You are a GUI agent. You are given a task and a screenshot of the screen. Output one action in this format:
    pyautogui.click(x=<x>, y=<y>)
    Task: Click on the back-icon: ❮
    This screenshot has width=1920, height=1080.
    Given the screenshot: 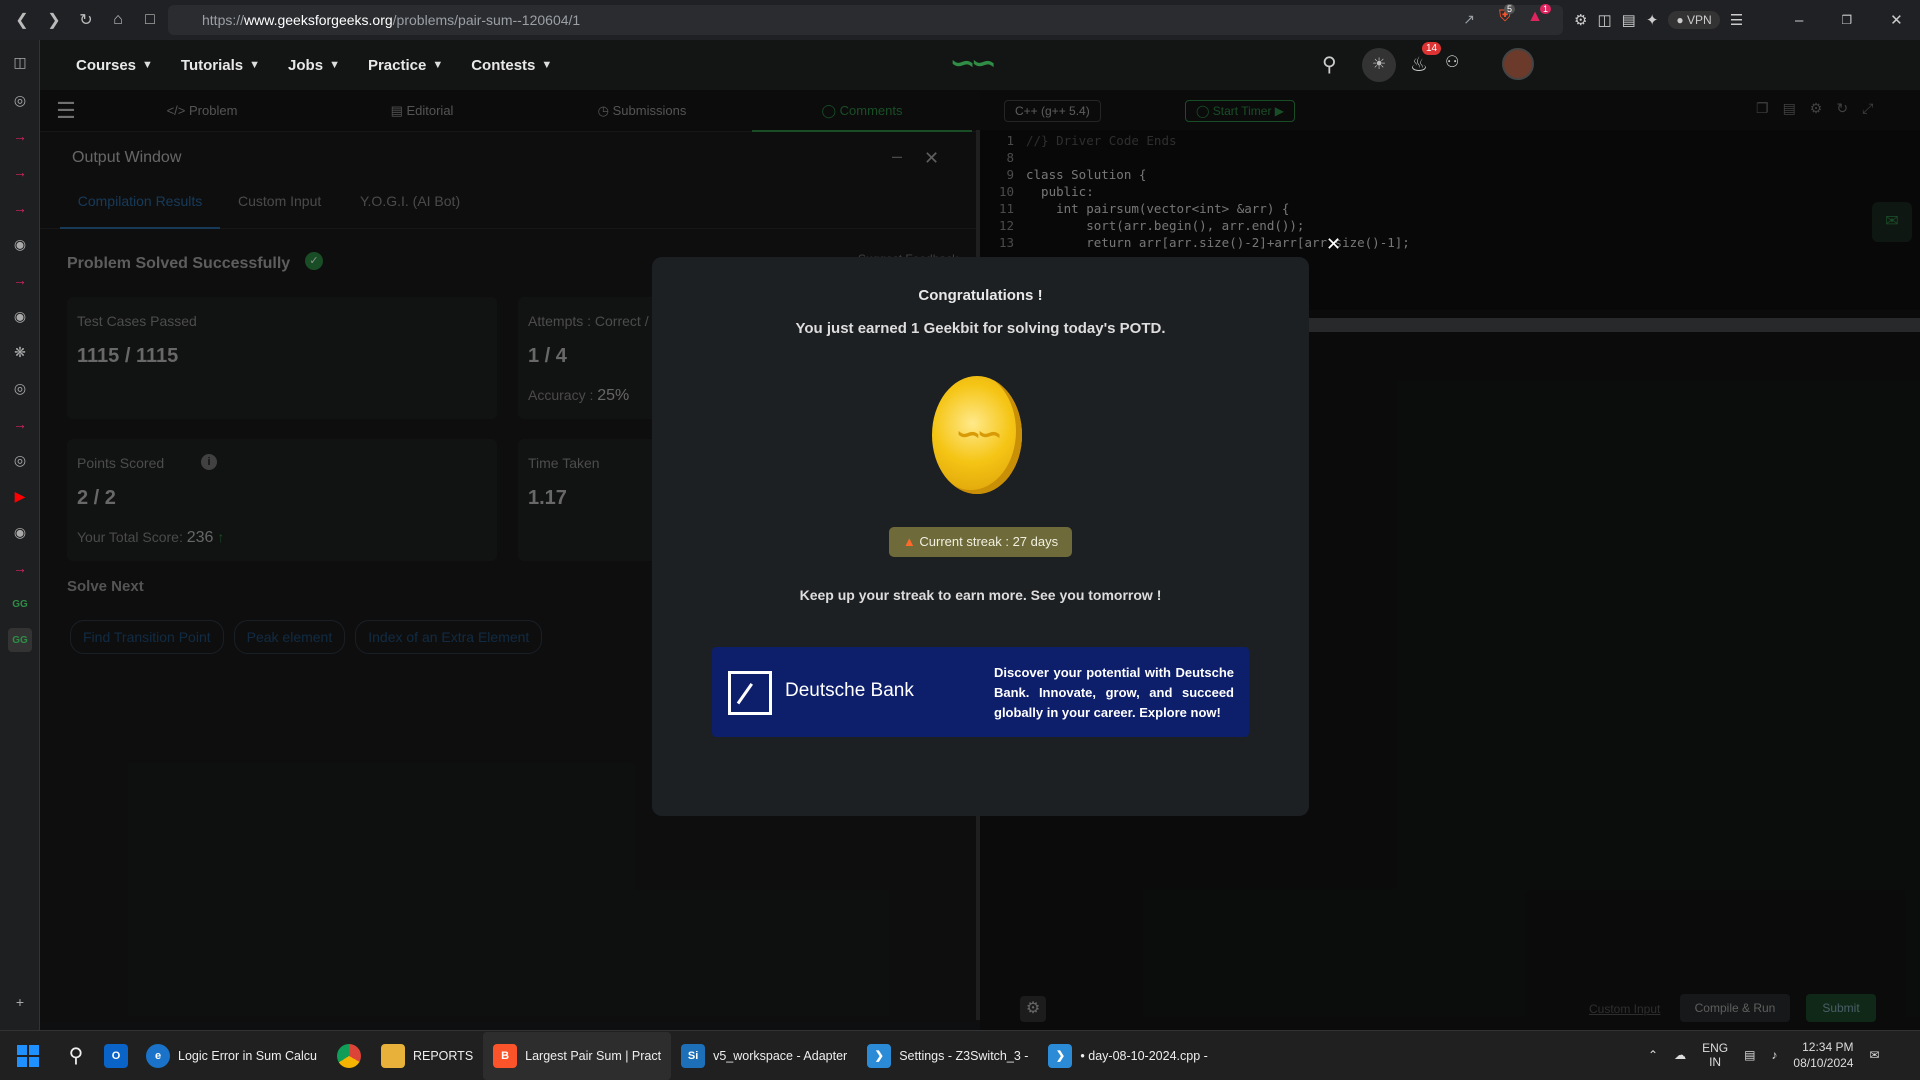 What is the action you would take?
    pyautogui.click(x=22, y=20)
    